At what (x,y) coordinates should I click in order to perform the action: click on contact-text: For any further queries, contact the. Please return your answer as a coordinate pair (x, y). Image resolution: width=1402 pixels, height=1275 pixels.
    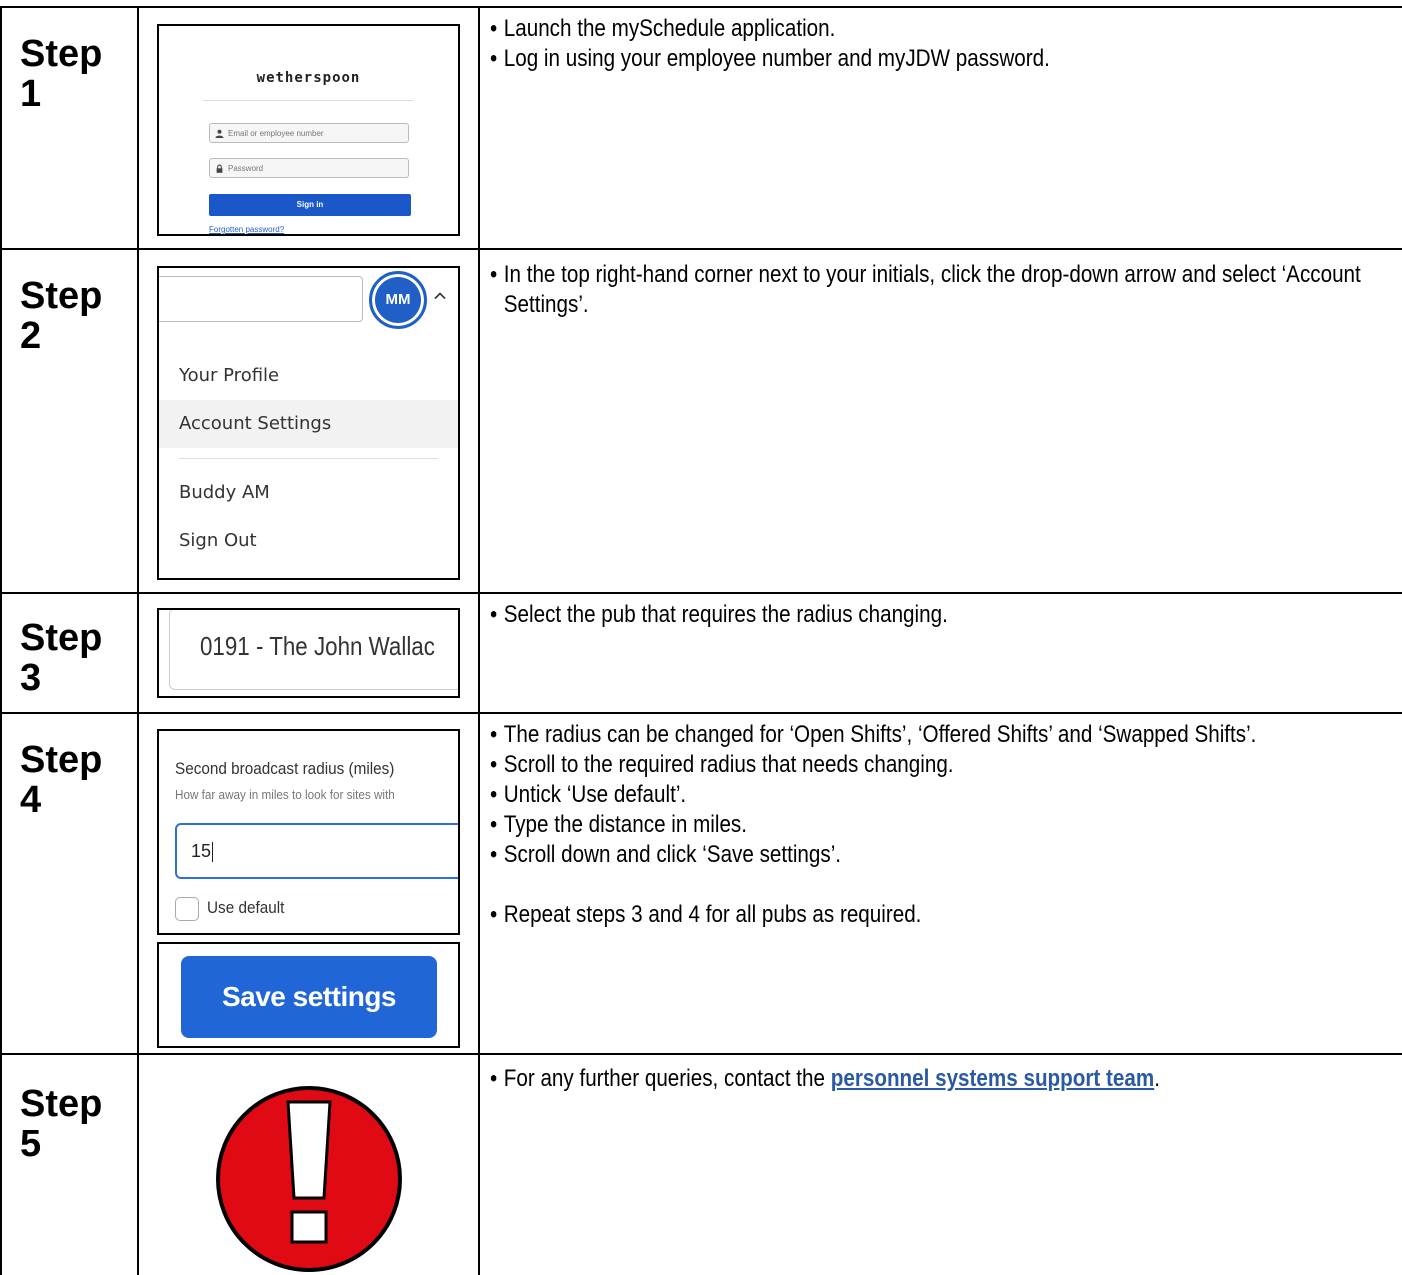
    Looking at the image, I should click on (667, 1078).